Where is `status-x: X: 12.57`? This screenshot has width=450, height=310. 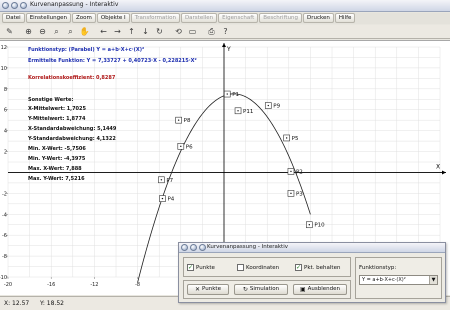
status-x: X: 12.57 is located at coordinates (17, 303).